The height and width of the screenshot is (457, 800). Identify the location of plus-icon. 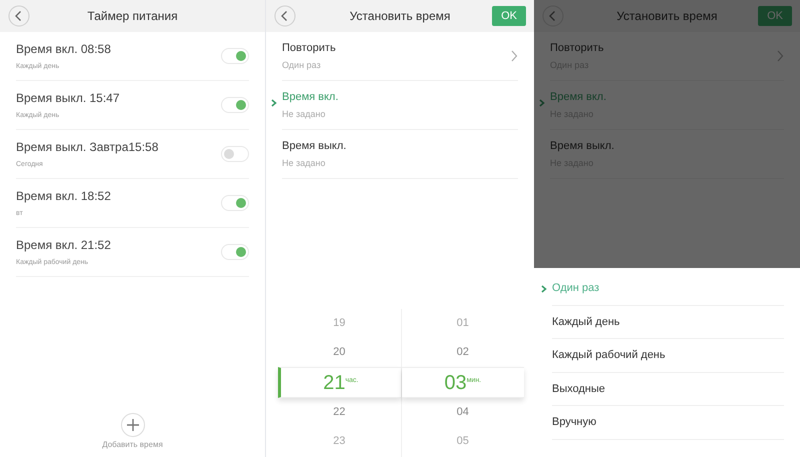
(133, 425).